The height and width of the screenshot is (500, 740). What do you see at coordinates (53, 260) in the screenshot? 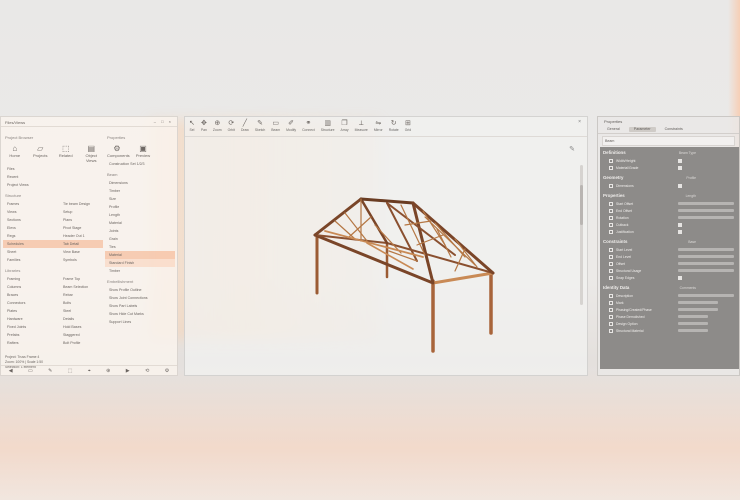
I see `list-item: Families Symbols` at bounding box center [53, 260].